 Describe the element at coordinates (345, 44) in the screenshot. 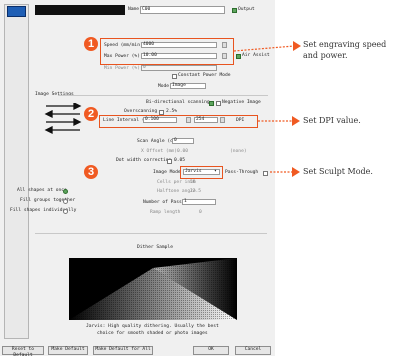

I see `callout-1-line1: Set engraving speed` at that location.